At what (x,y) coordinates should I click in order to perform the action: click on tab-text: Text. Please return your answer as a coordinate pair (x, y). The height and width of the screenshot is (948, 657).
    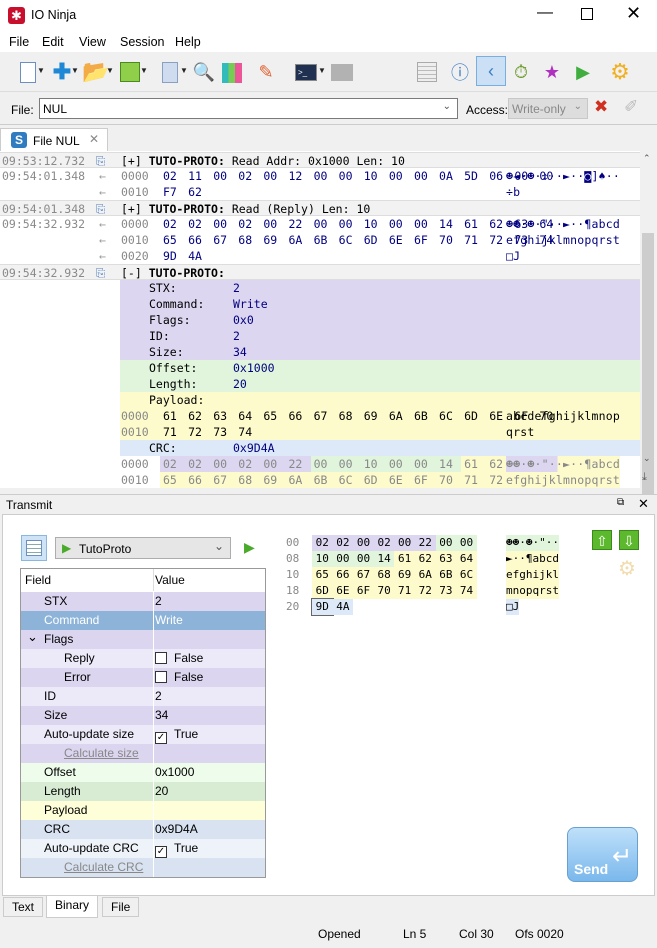
    Looking at the image, I should click on (23, 907).